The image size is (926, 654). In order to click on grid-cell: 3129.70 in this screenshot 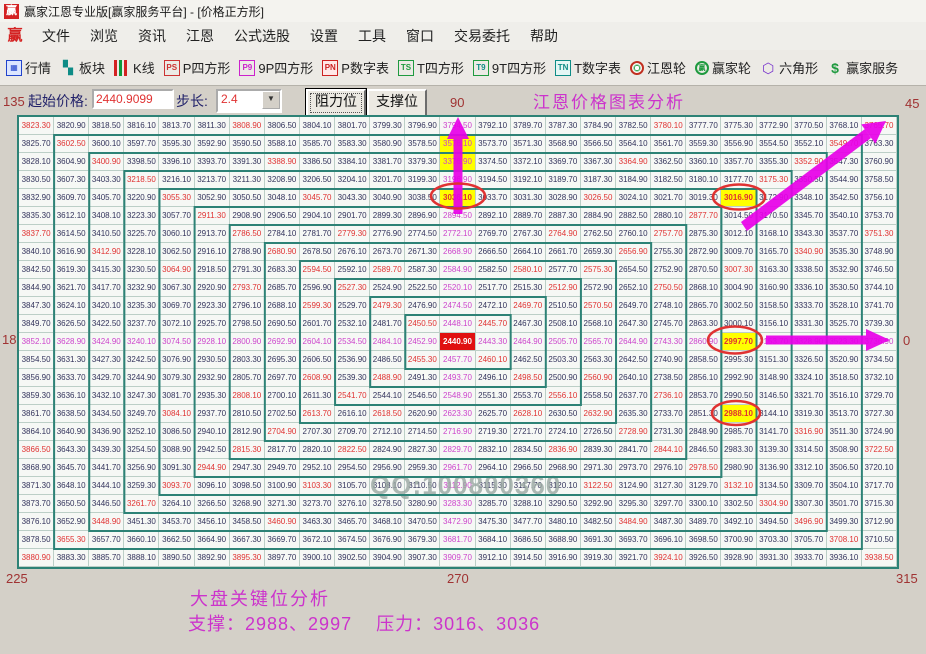, I will do `click(704, 486)`.